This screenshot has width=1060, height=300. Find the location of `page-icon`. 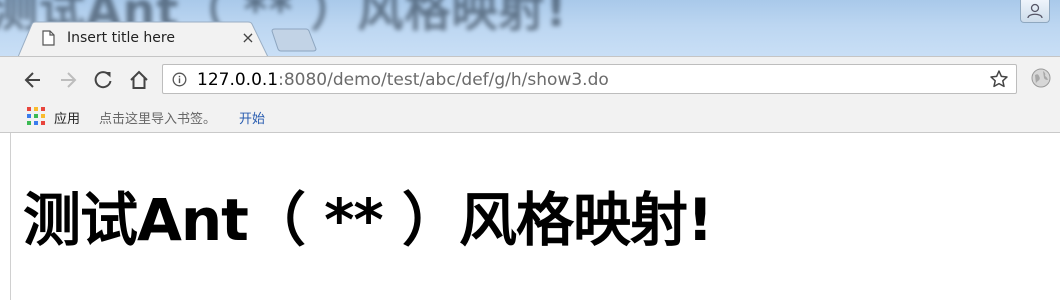

page-icon is located at coordinates (48, 38).